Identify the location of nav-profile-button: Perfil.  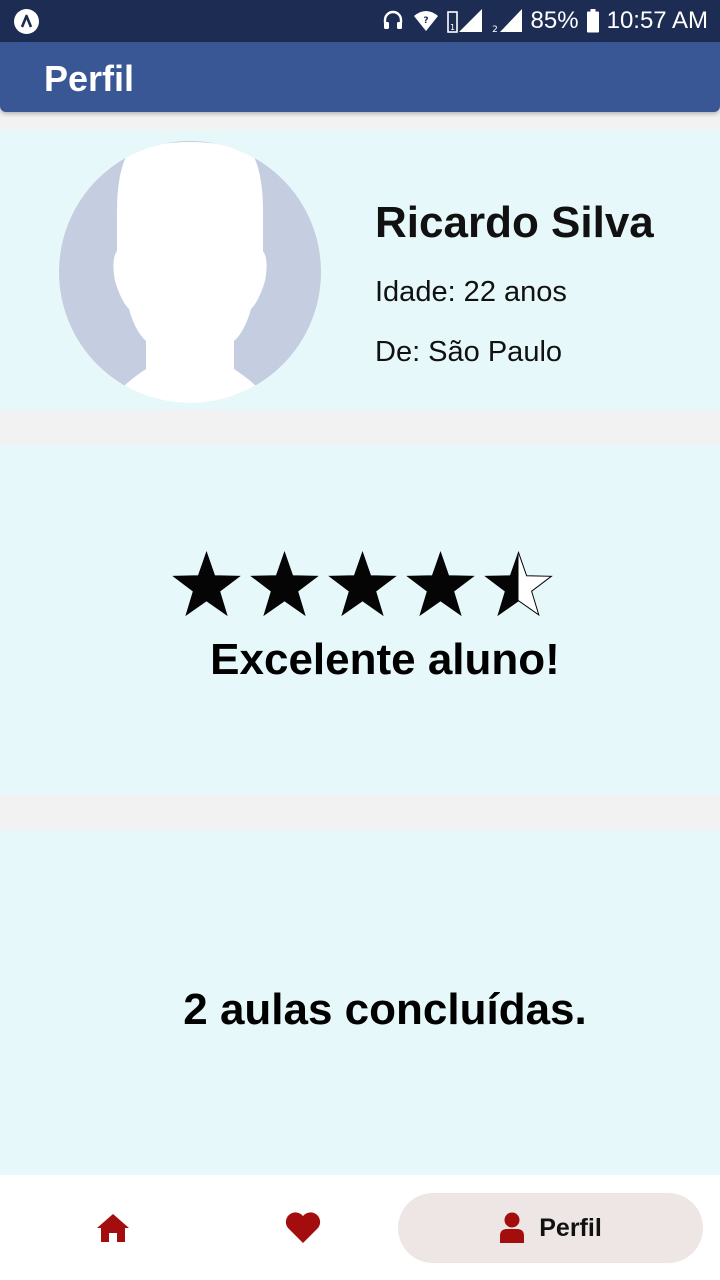
(550, 1228).